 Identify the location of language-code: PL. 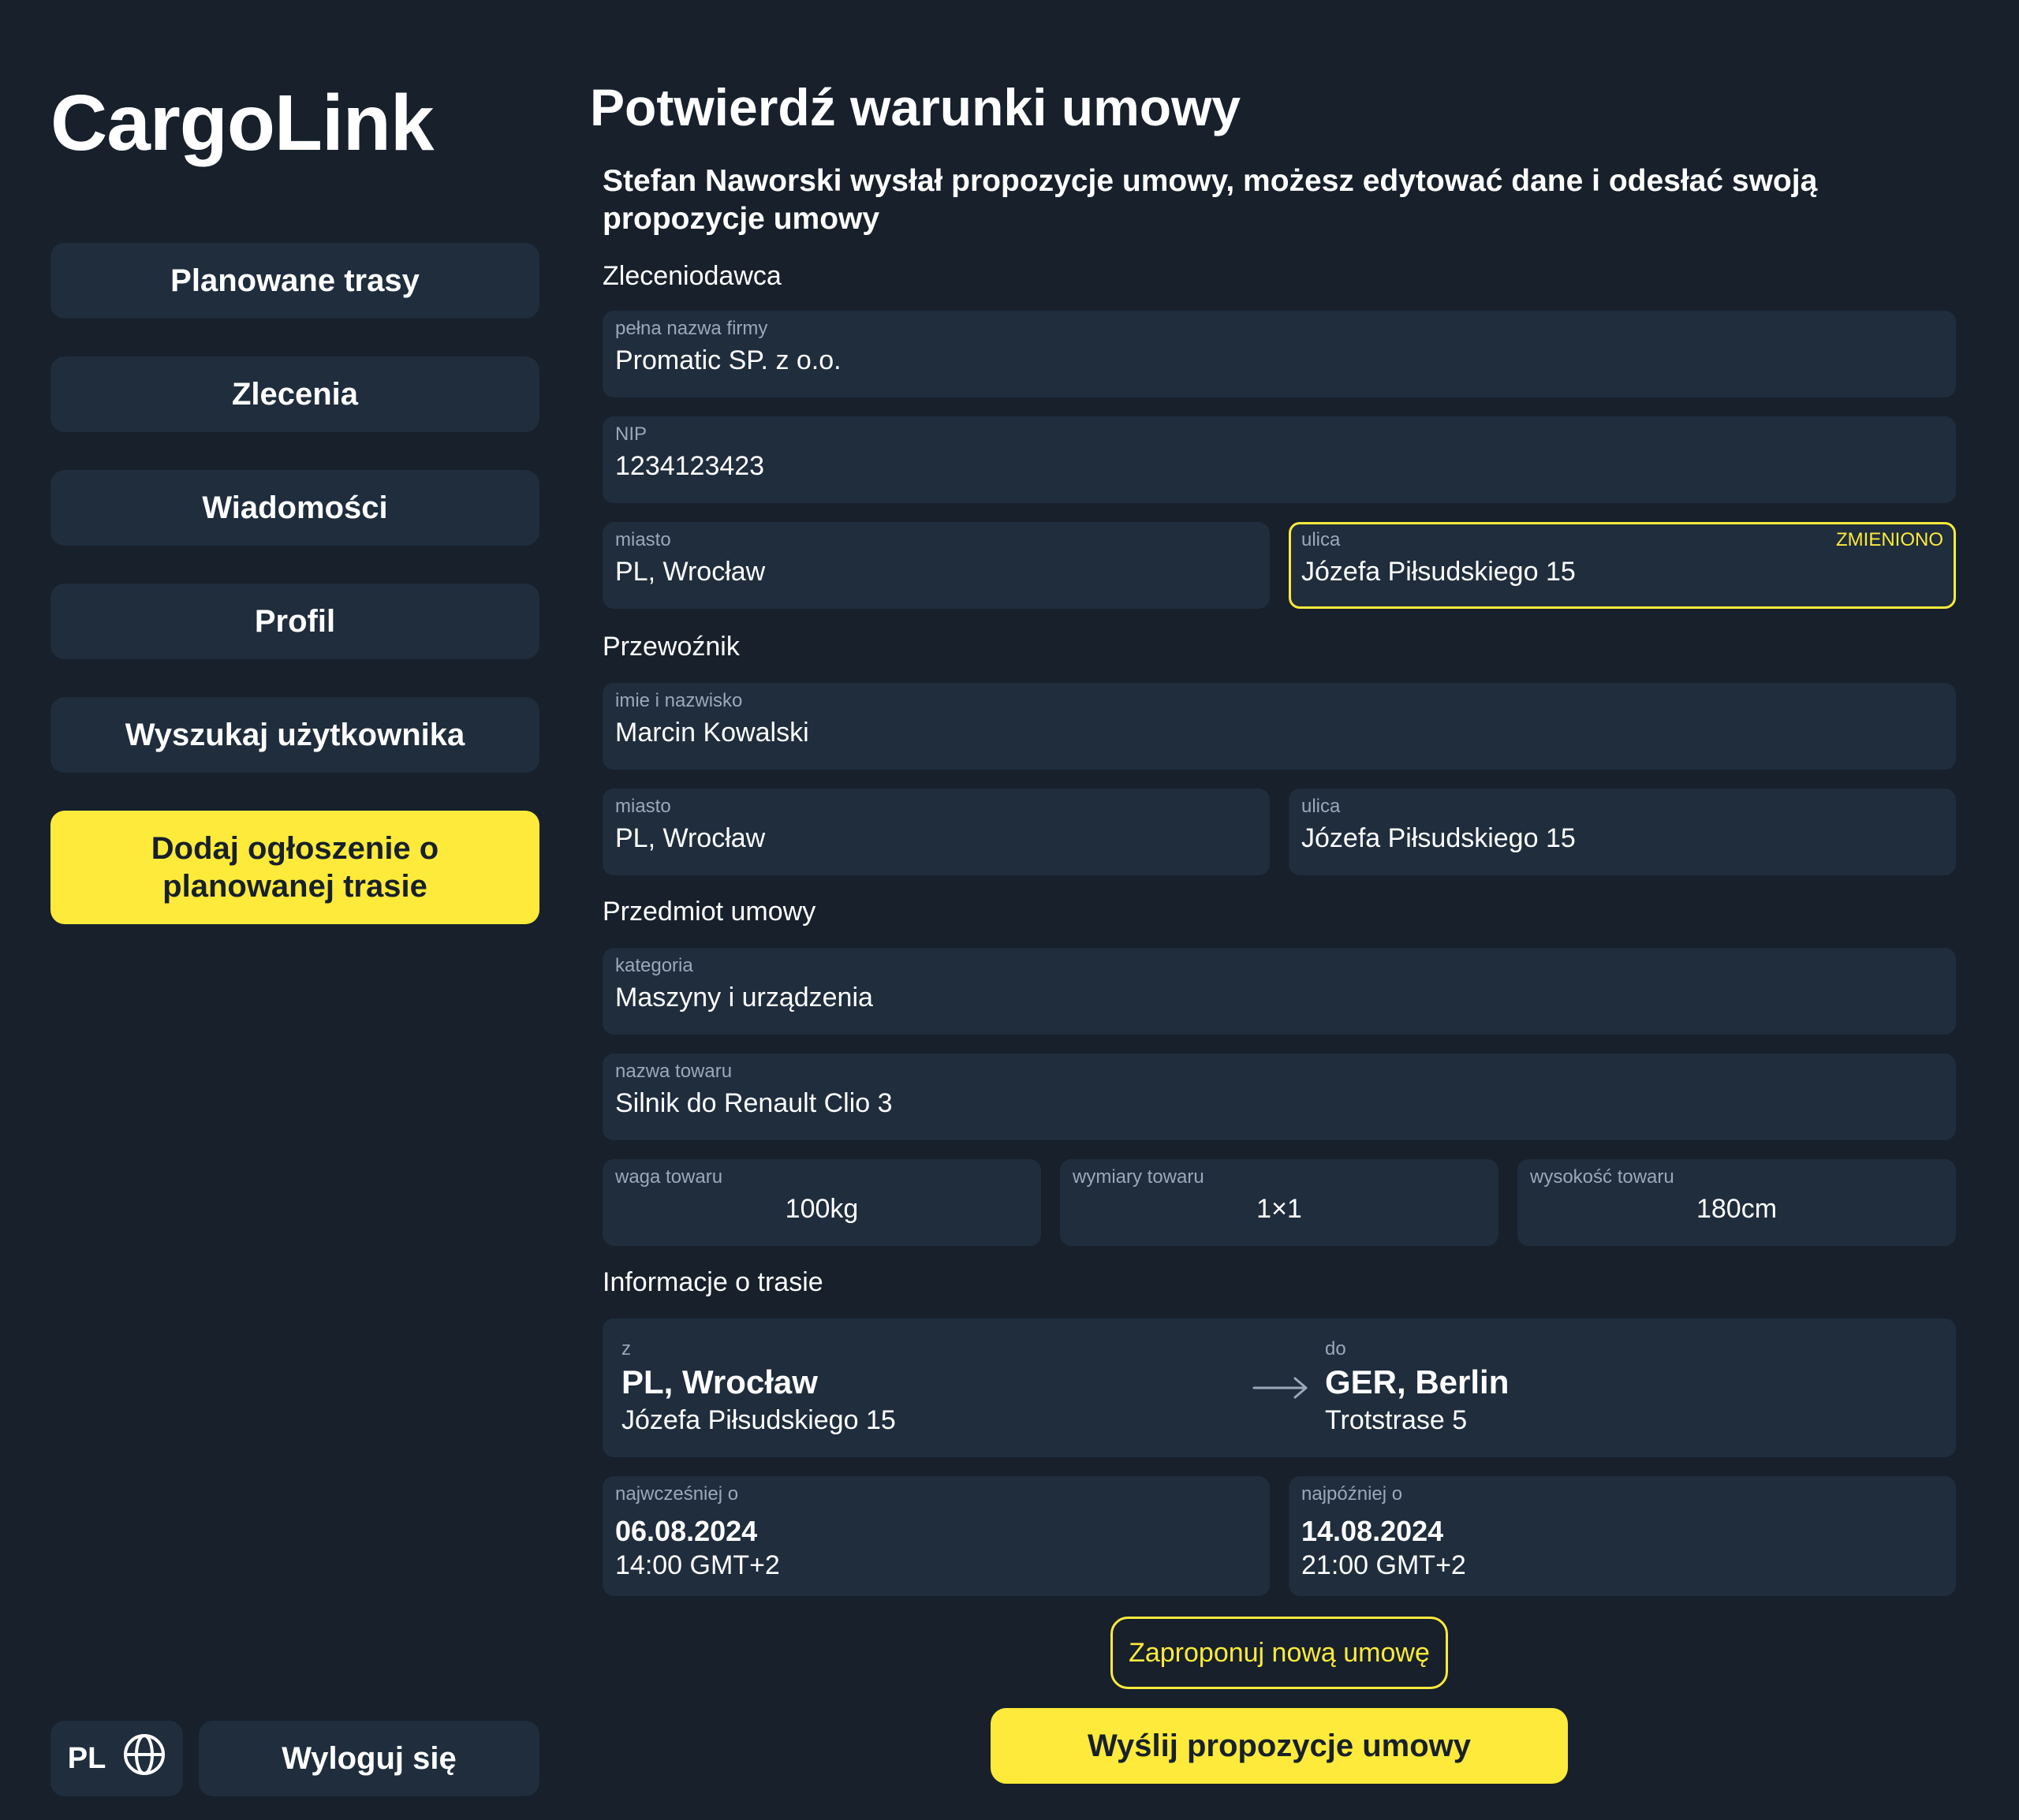
(86, 1758).